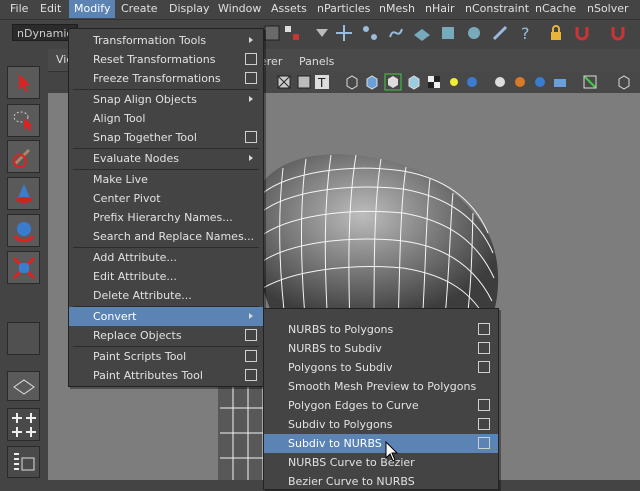  I want to click on isolate-icon, so click(590, 82).